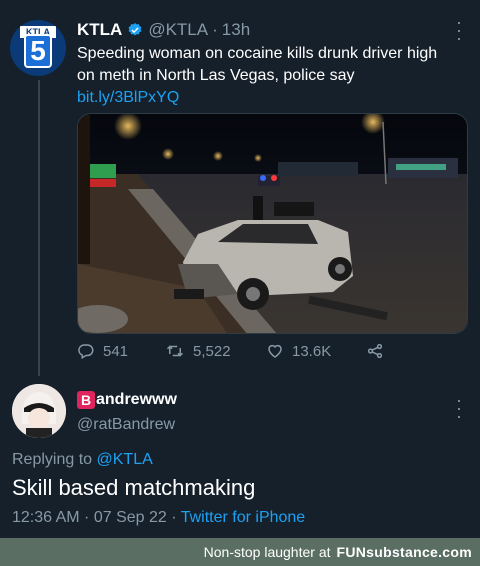 This screenshot has height=566, width=480. I want to click on thread-connector-line, so click(39, 228).